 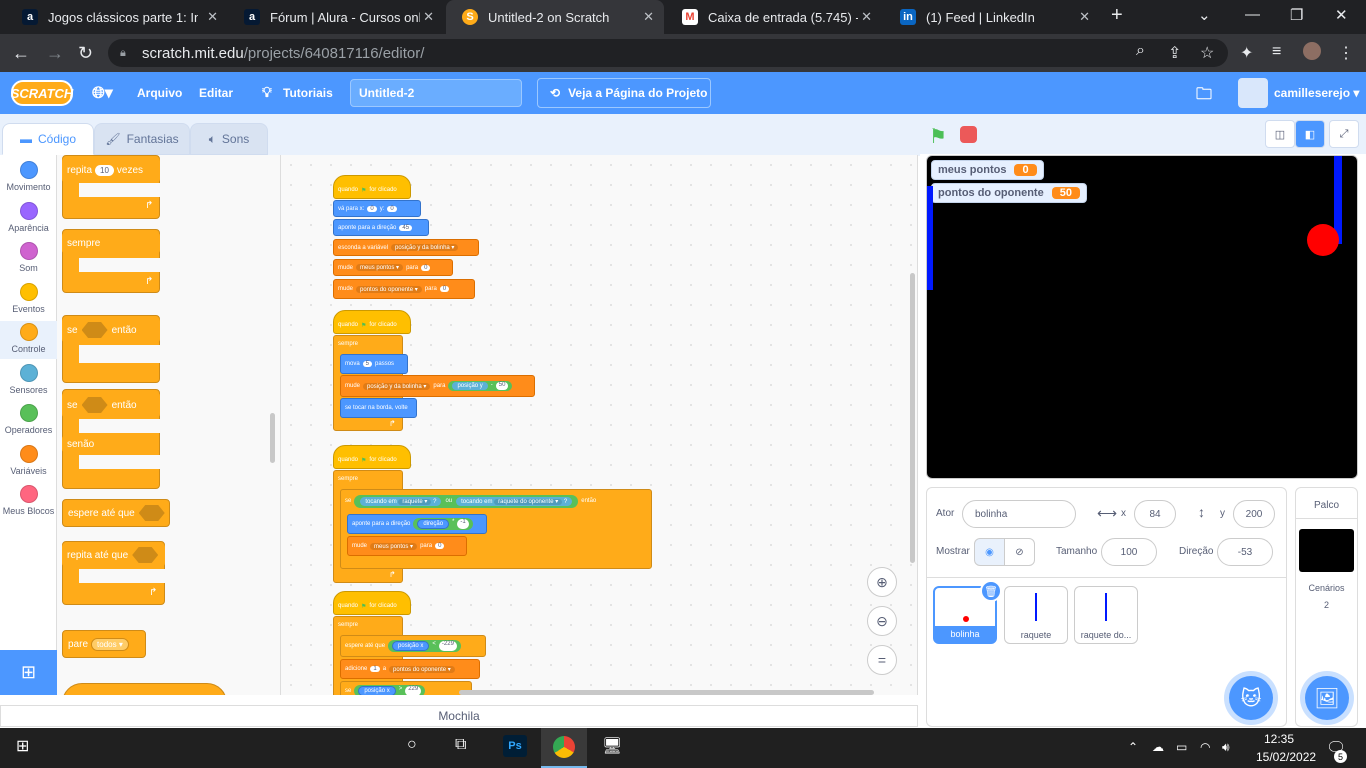 I want to click on zoom-out-icon: ⊖, so click(x=882, y=621).